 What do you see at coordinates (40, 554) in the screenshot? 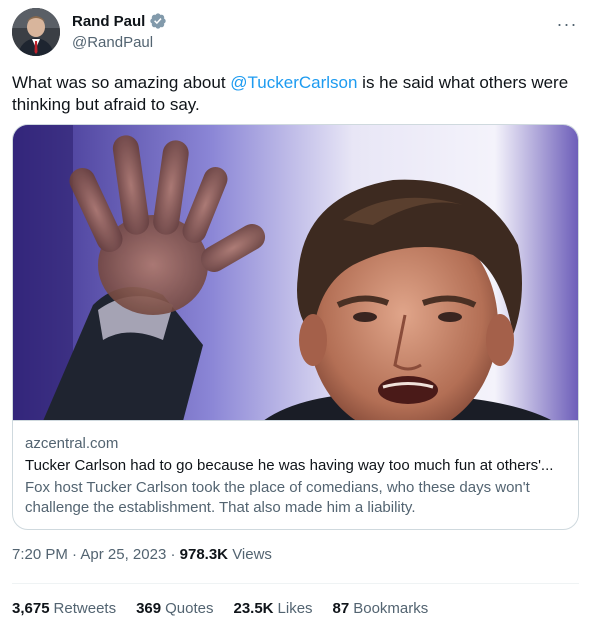
I see `timestamp-time: 7:20 PM` at bounding box center [40, 554].